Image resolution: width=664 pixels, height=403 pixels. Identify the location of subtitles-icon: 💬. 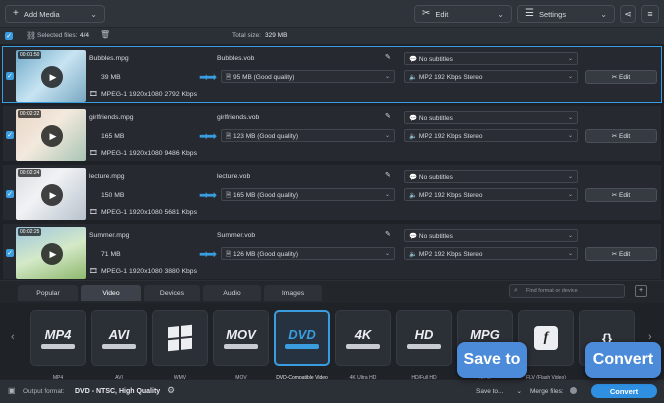
(414, 236).